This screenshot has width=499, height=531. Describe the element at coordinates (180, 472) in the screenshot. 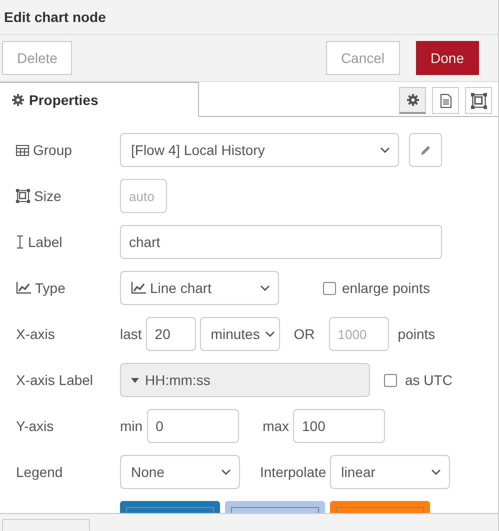

I see `legend-select: None` at that location.